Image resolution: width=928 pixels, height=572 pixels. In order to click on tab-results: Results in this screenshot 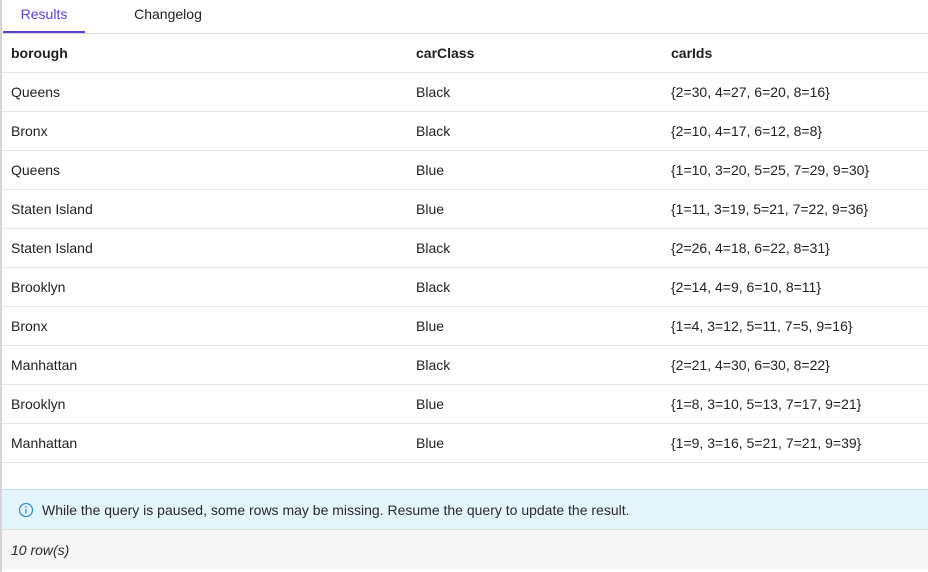, I will do `click(44, 16)`.